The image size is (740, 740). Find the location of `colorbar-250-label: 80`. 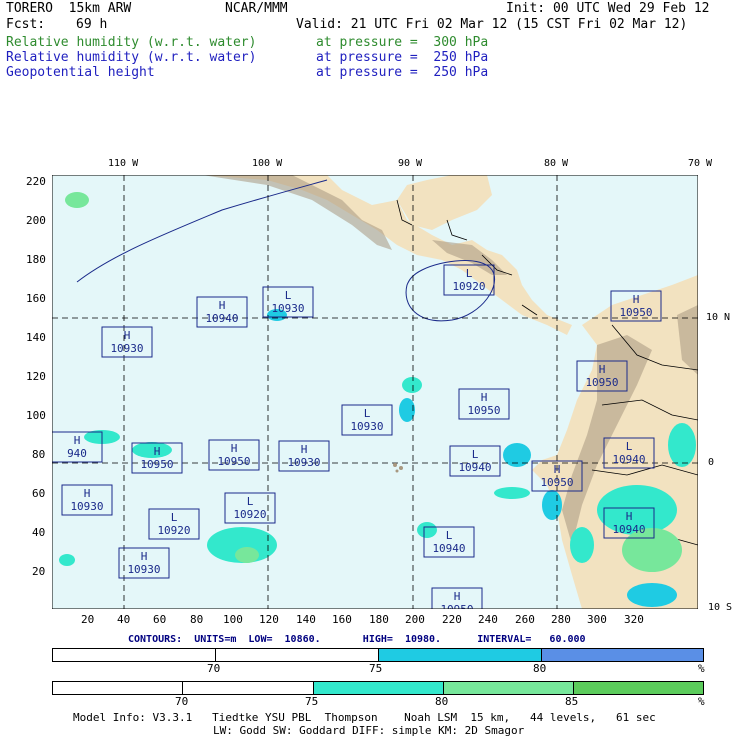

colorbar-250-label: 80 is located at coordinates (540, 668).